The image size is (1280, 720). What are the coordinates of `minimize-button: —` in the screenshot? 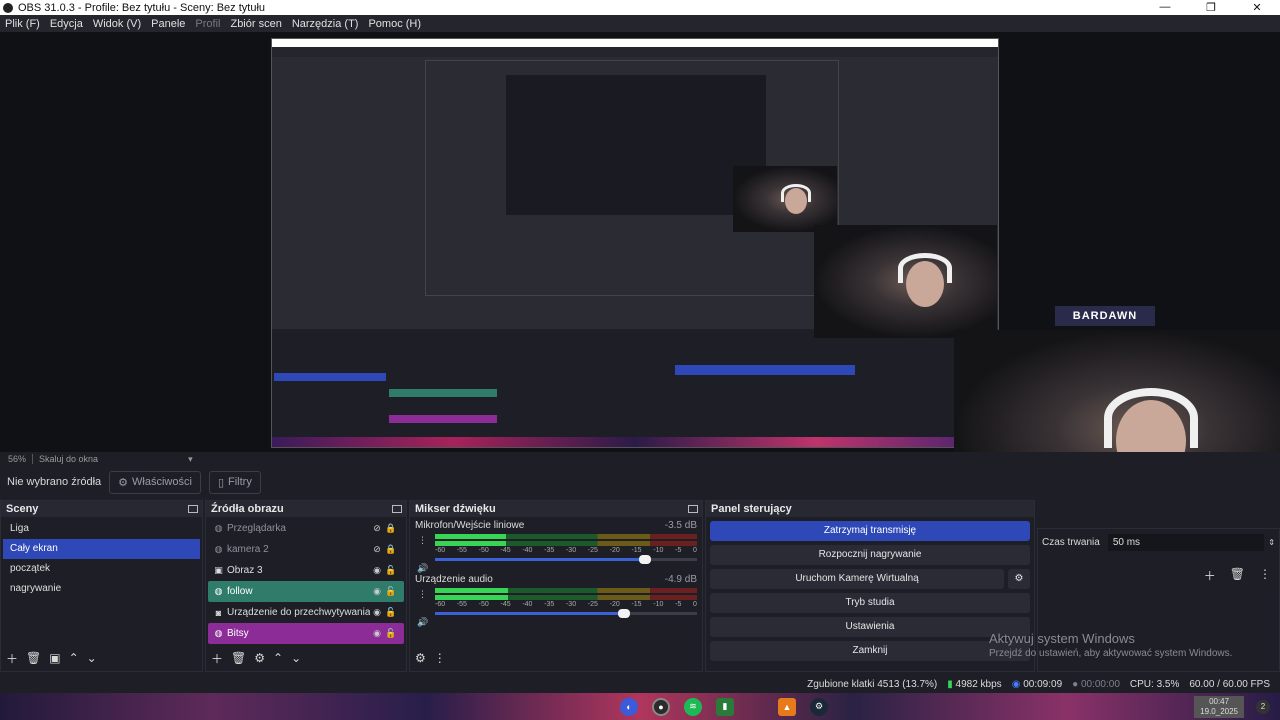 It's located at (1165, 7).